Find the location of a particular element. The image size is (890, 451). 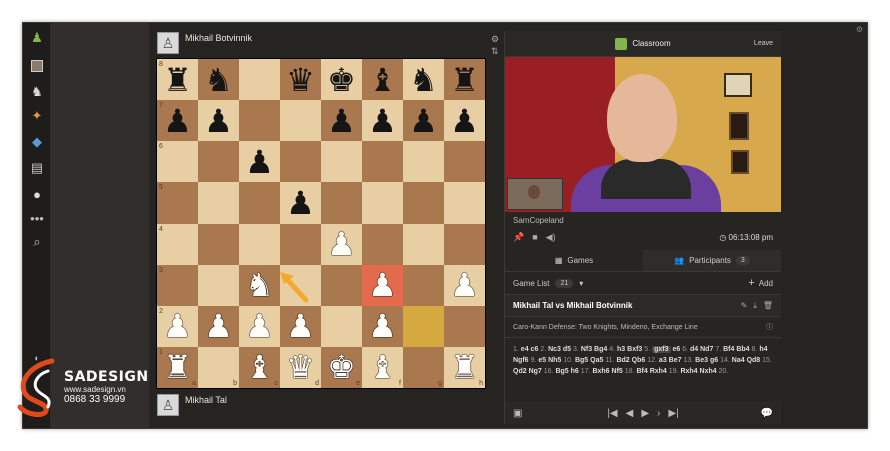

move: e5 is located at coordinates (542, 360).